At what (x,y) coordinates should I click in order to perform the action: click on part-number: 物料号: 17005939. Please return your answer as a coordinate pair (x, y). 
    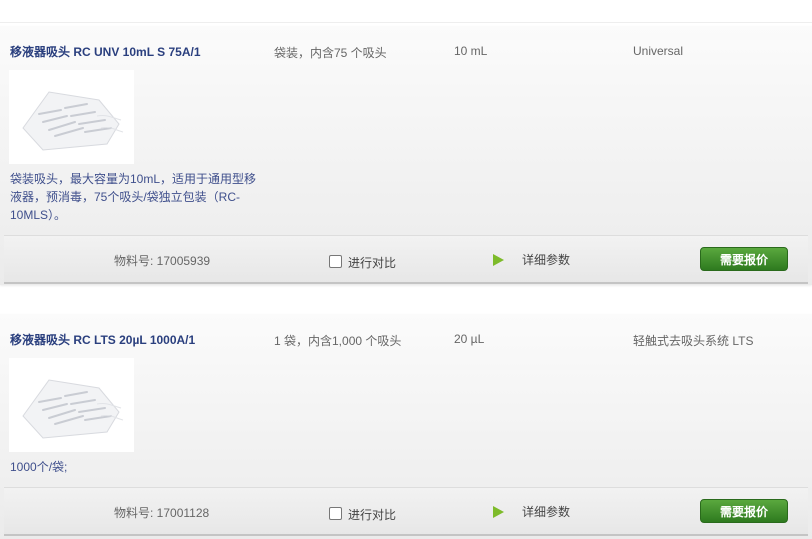
    Looking at the image, I should click on (162, 261).